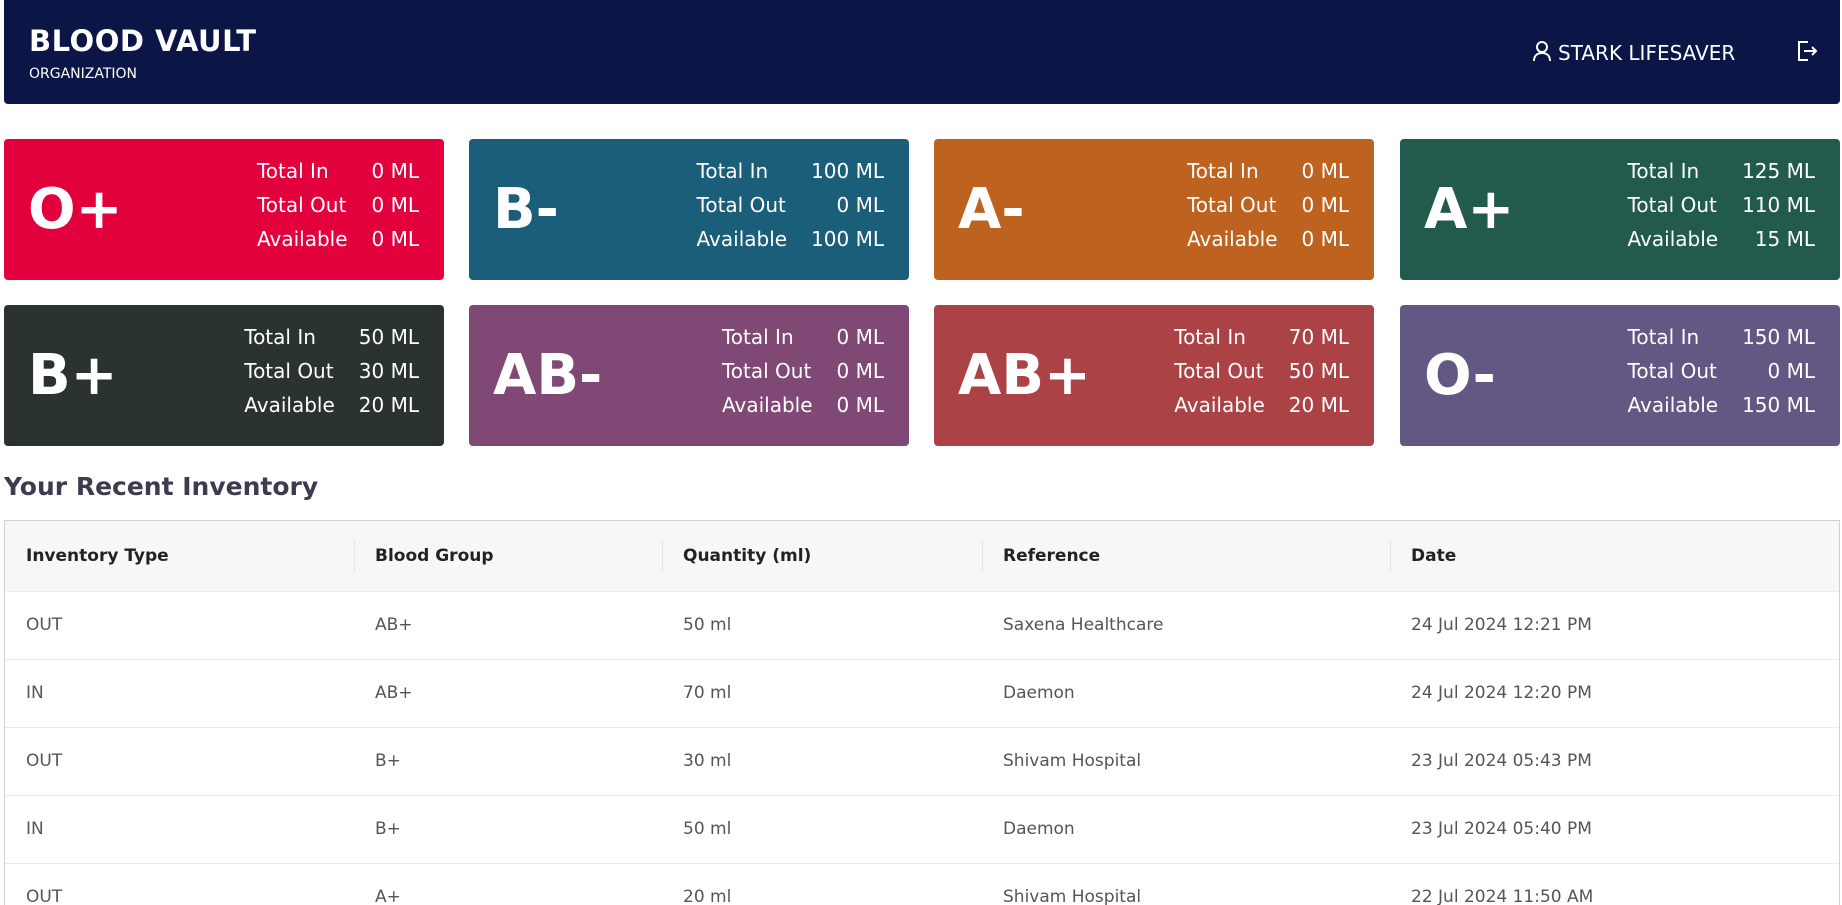 The image size is (1842, 905). What do you see at coordinates (388, 896) in the screenshot?
I see `blood-group-cell: A+` at bounding box center [388, 896].